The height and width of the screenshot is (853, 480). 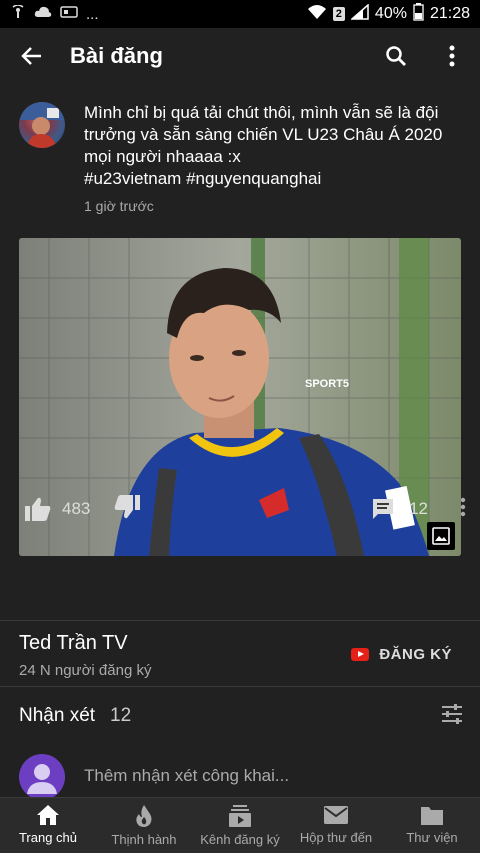 What do you see at coordinates (18, 13) in the screenshot?
I see `hotspot-icon` at bounding box center [18, 13].